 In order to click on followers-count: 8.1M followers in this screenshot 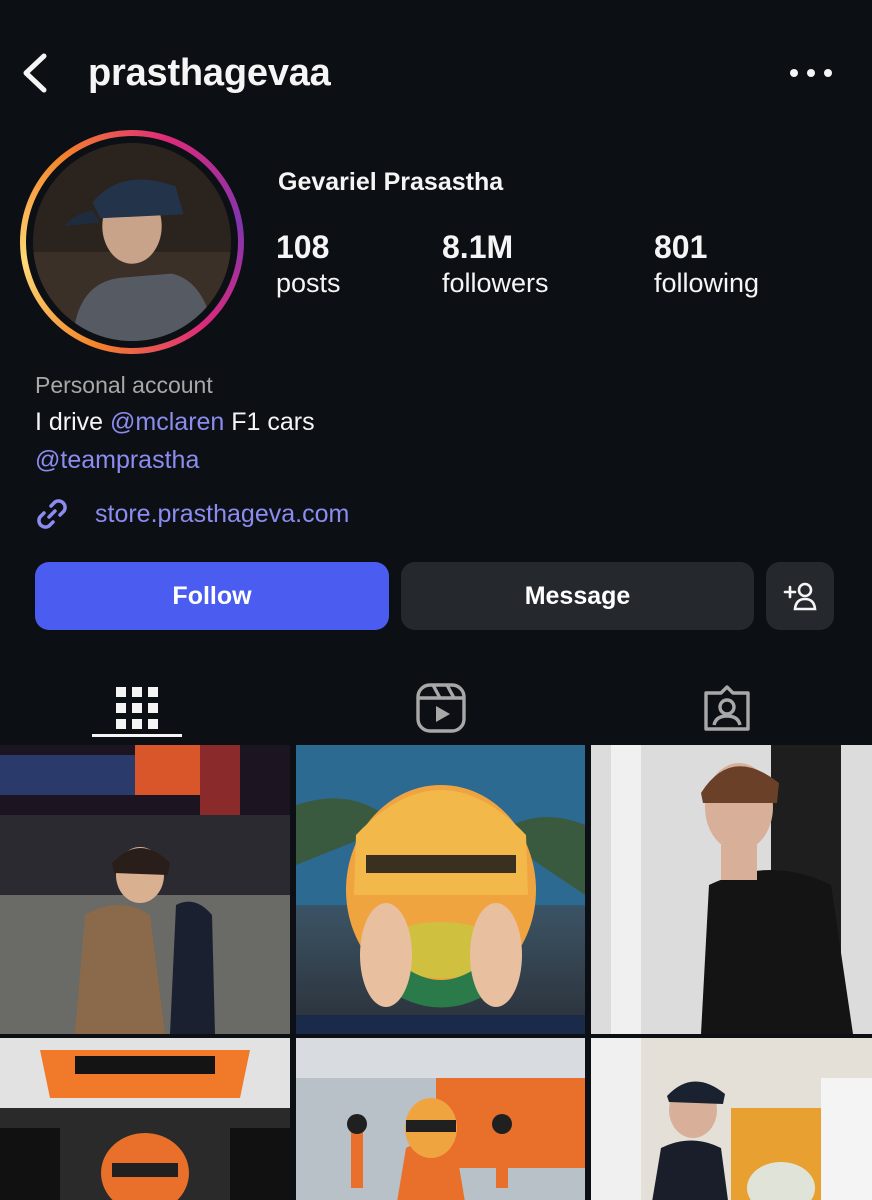, I will do `click(495, 264)`.